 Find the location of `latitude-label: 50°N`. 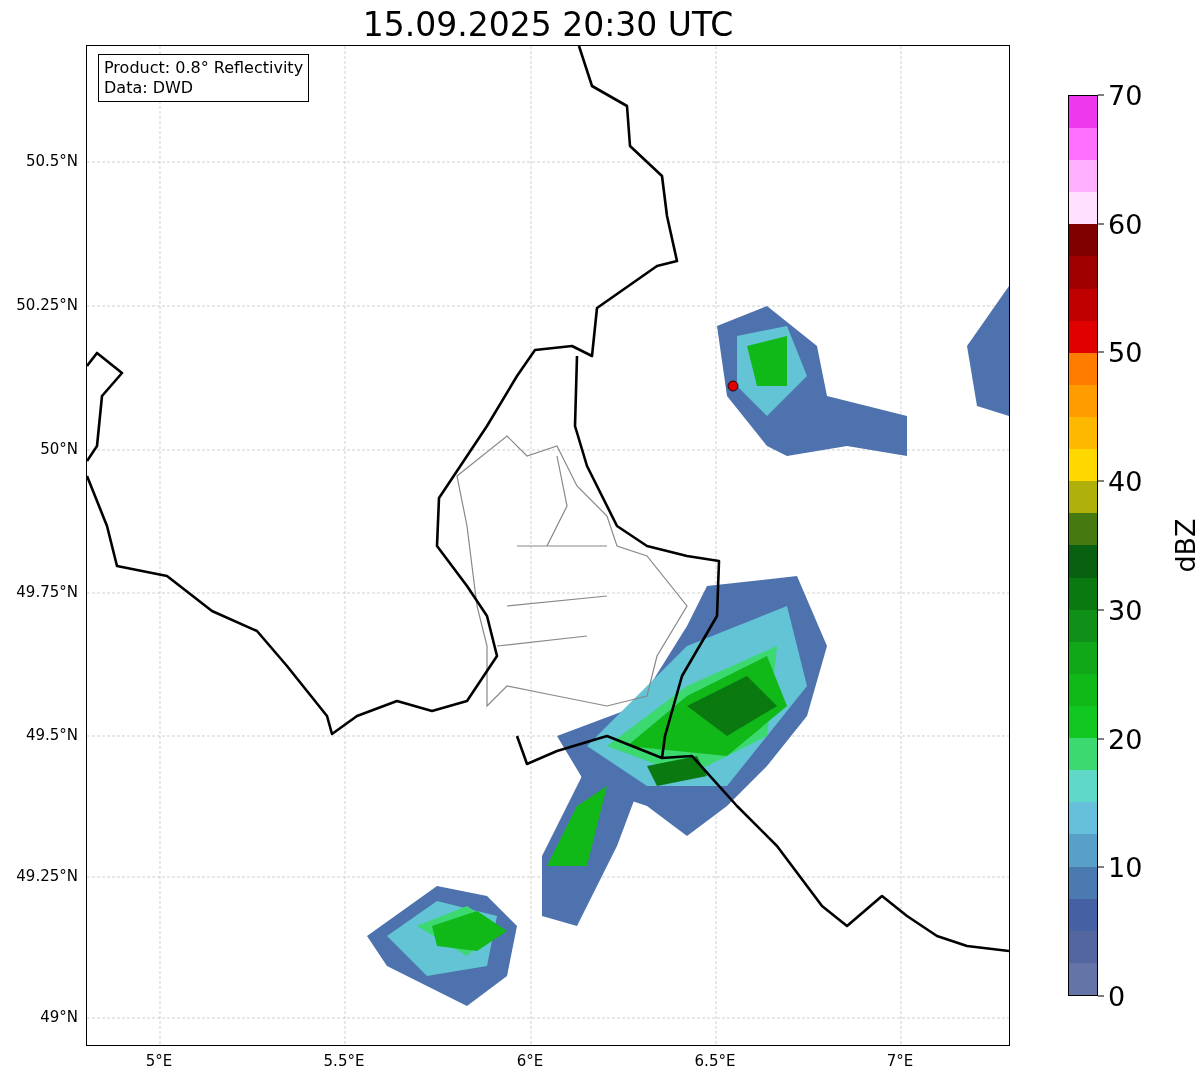

latitude-label: 50°N is located at coordinates (59, 449).